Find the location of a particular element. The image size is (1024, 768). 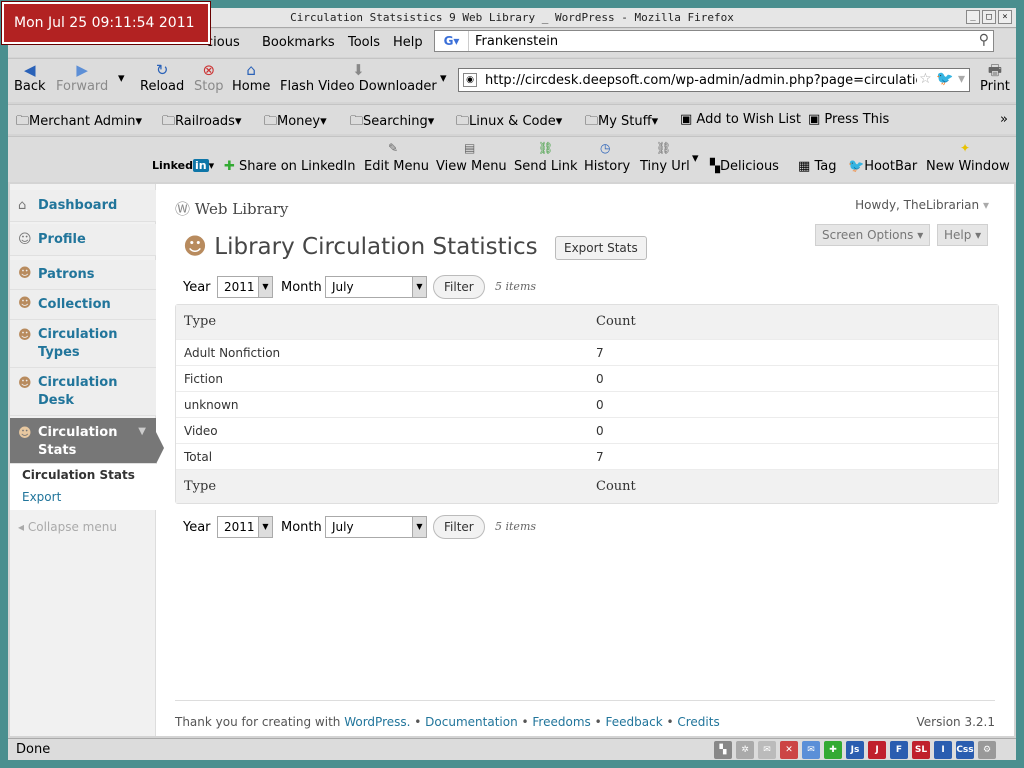

submenu-export: Export is located at coordinates (41, 497).